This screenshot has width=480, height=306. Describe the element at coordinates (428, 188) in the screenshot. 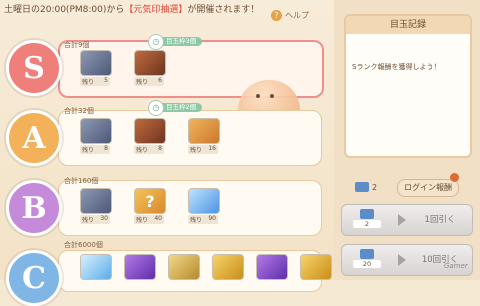

I see `login-bonus-button: ログイン報酬` at that location.